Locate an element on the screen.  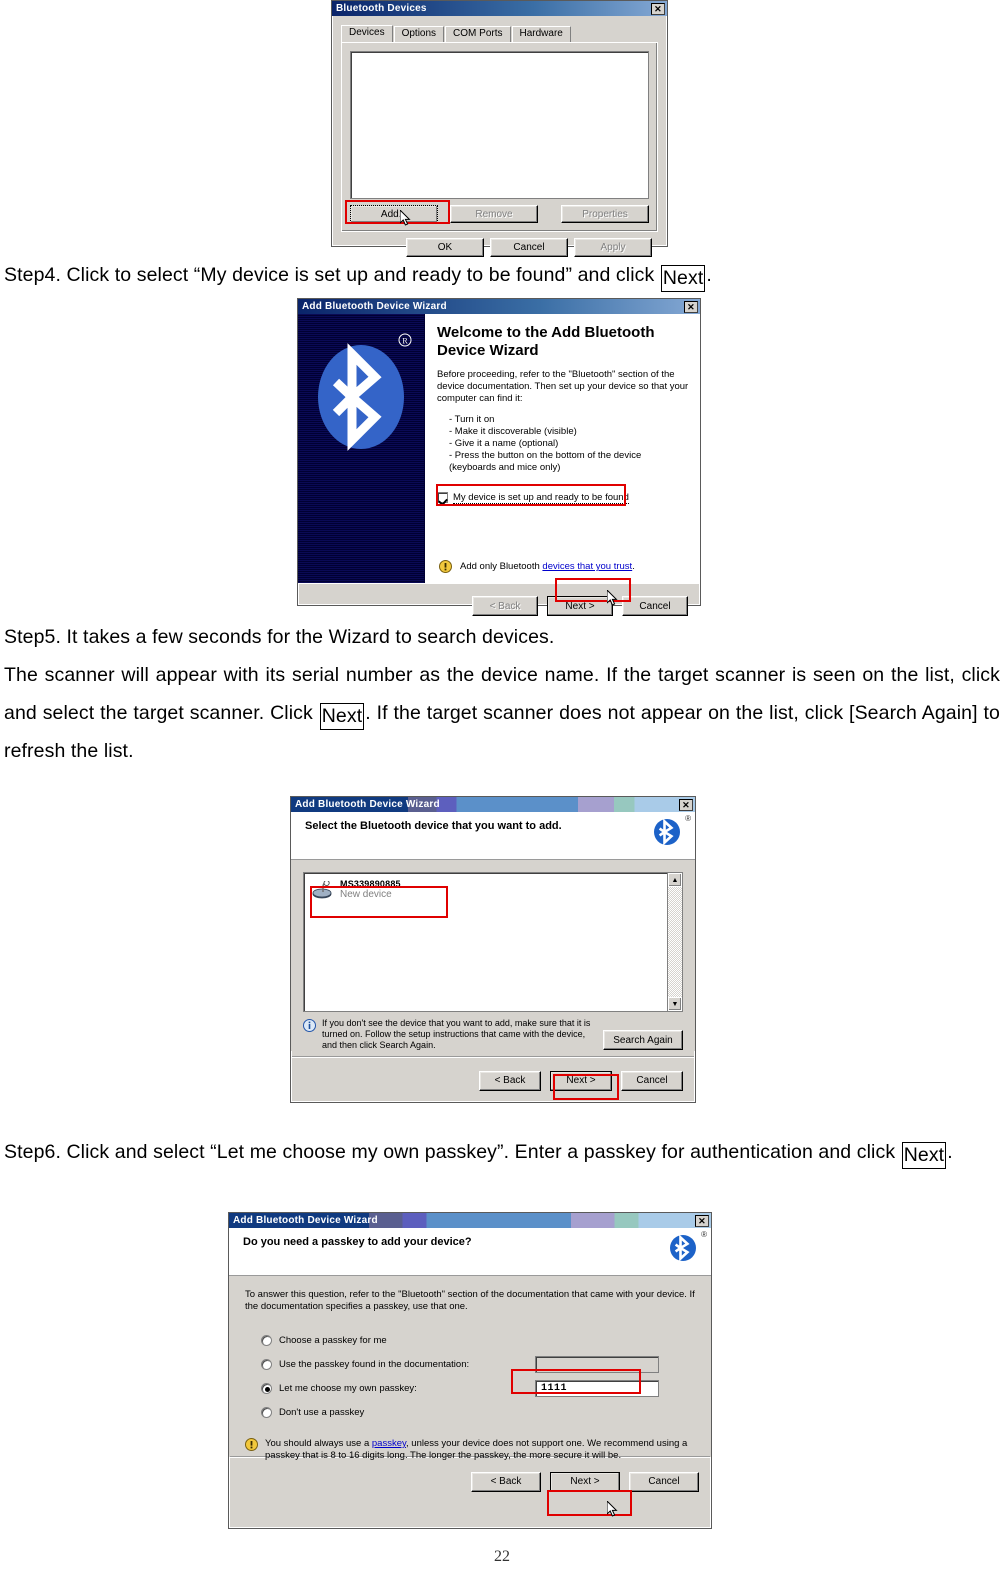
ok-button: OK is located at coordinates (445, 247).